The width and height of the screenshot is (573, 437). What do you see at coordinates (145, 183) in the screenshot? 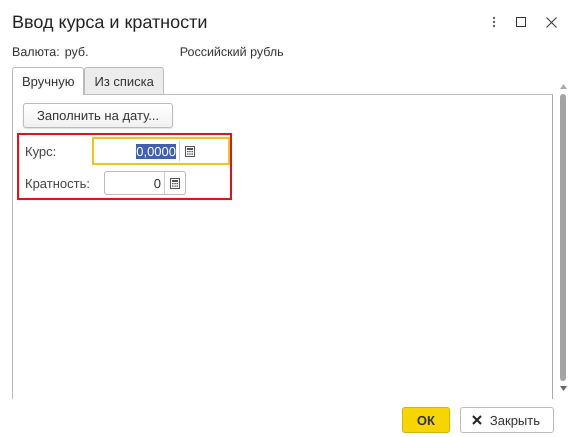
I see `input-field: 0` at bounding box center [145, 183].